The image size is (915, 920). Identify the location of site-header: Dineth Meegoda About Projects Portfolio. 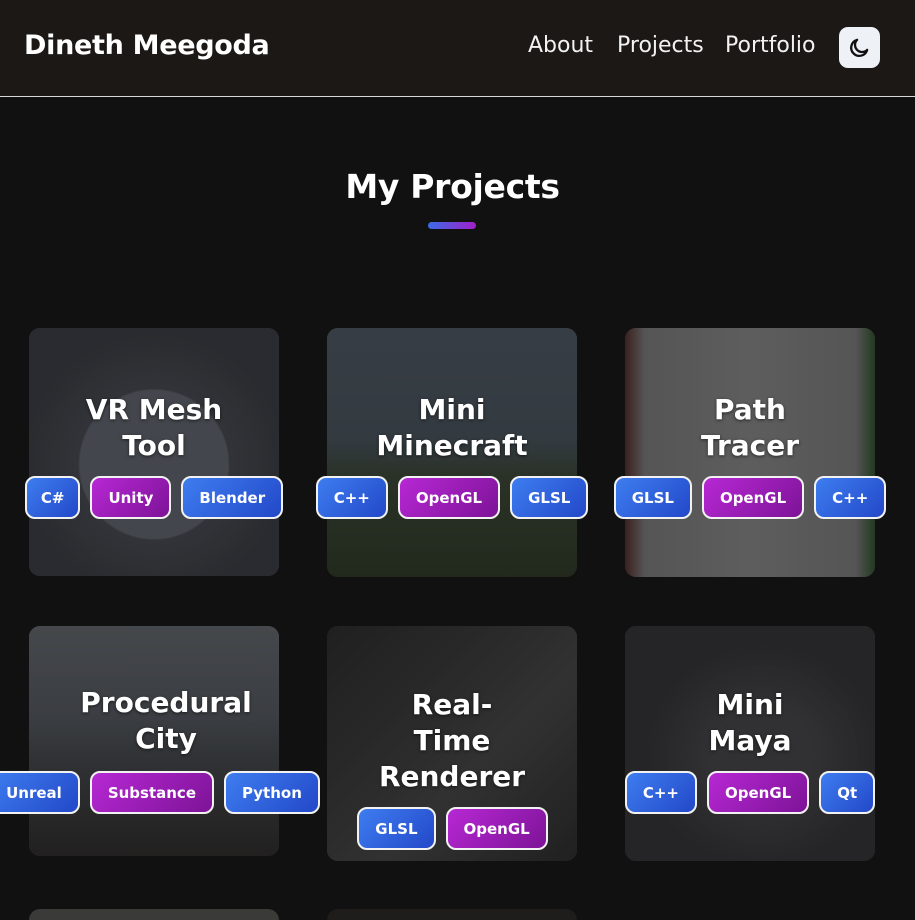
(457, 48).